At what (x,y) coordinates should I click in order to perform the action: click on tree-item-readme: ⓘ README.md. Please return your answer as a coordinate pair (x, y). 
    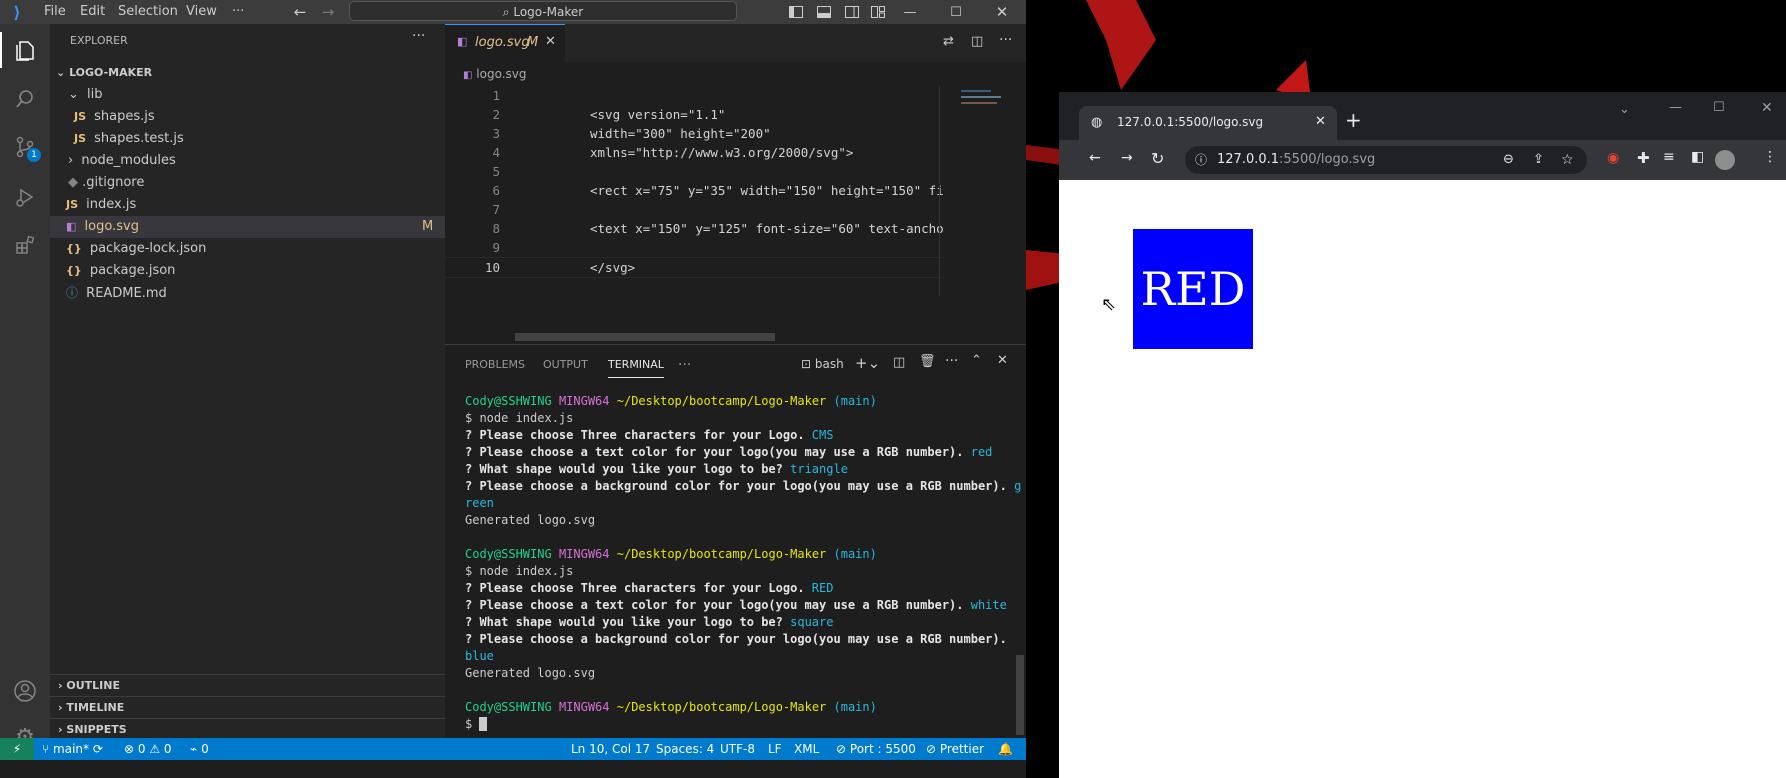
    Looking at the image, I should click on (247, 293).